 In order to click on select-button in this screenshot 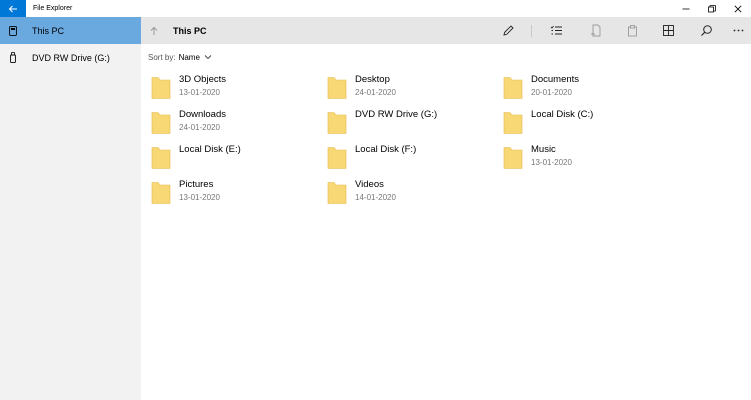, I will do `click(556, 30)`.